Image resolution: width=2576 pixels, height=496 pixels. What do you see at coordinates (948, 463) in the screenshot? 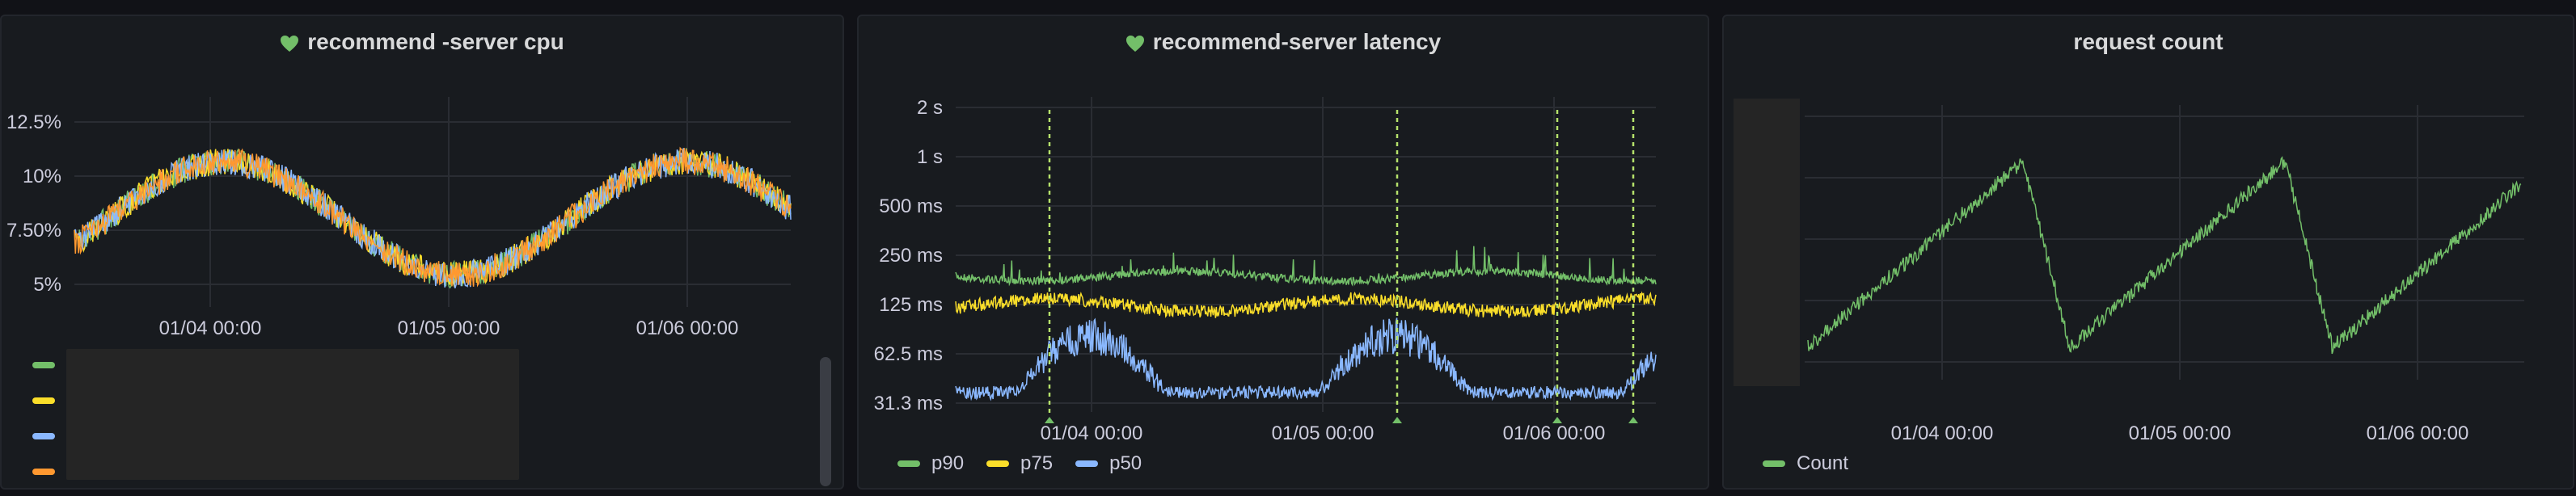
I see `legend-label: p90` at bounding box center [948, 463].